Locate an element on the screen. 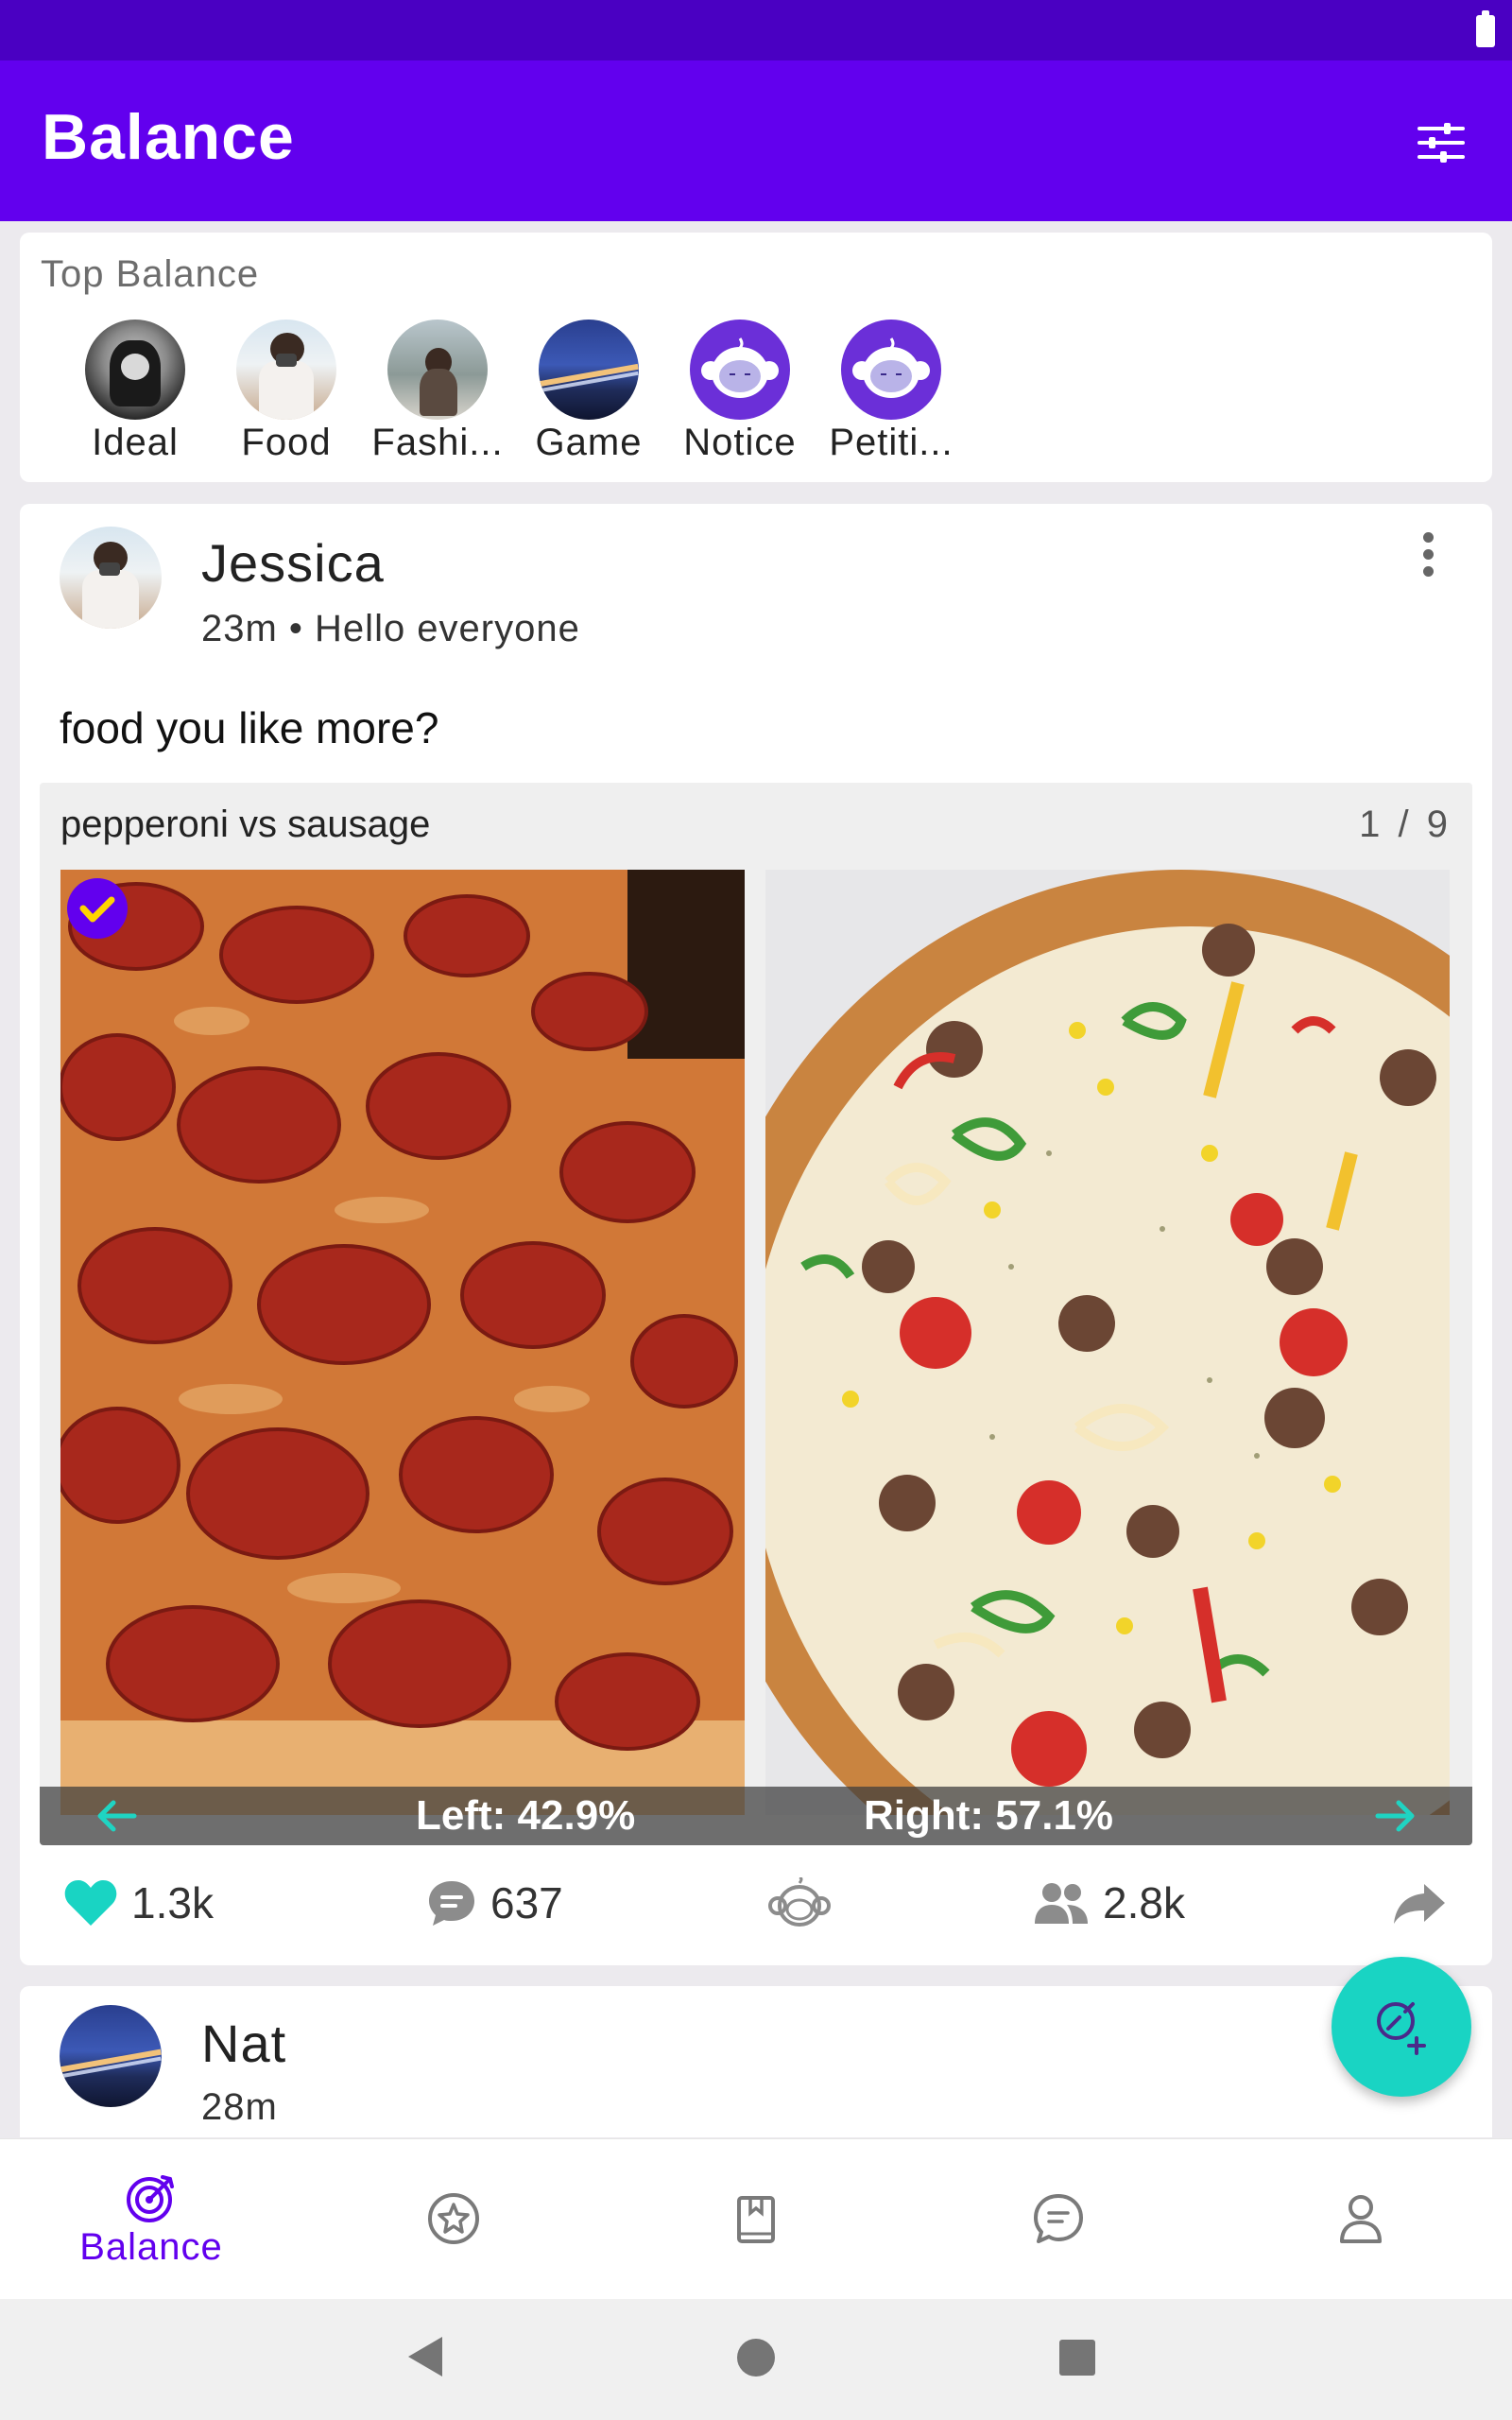 This screenshot has height=2420, width=1512. filter-icon is located at coordinates (1441, 143).